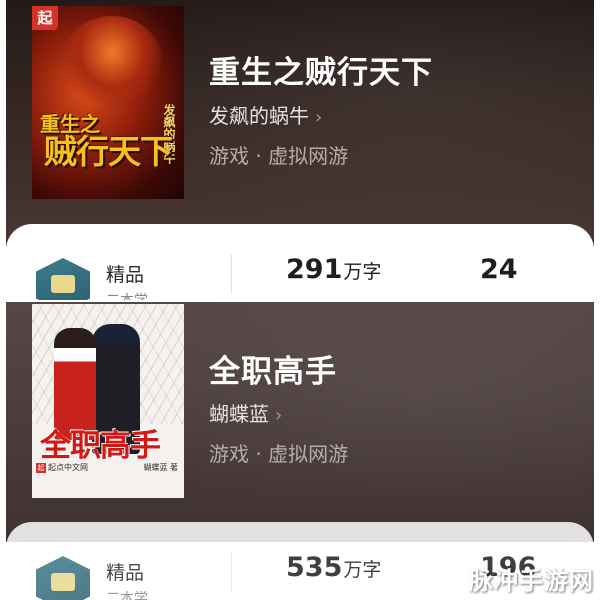 This screenshot has height=600, width=600. I want to click on word-count-number: 291, so click(314, 269).